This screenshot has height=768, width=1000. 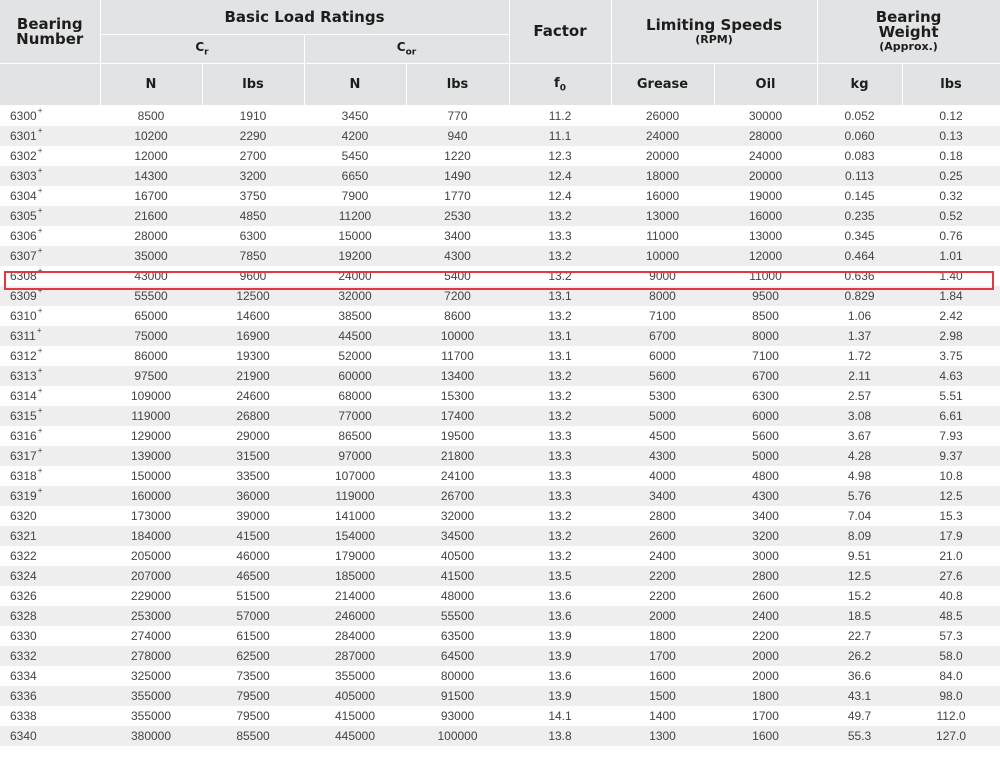 What do you see at coordinates (50, 696) in the screenshot?
I see `bearing-number-cell: 6336` at bounding box center [50, 696].